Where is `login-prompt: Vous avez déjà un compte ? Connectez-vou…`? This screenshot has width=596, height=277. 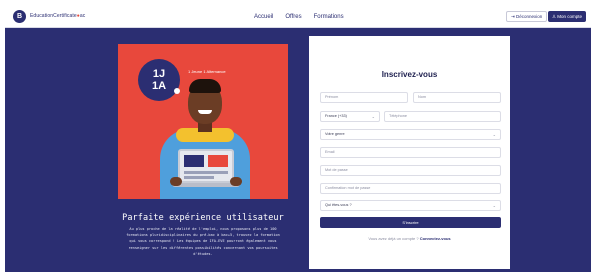 login-prompt: Vous avez déjà un compte ? Connectez-vou… is located at coordinates (409, 238).